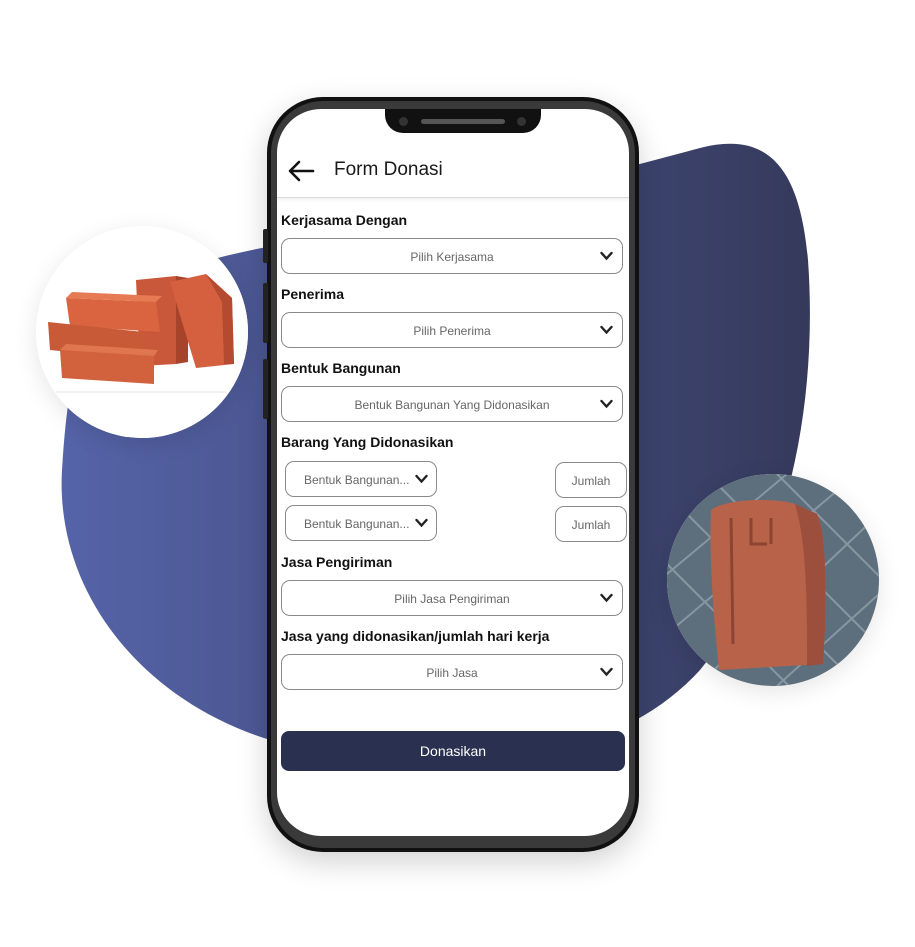 The image size is (915, 947). Describe the element at coordinates (341, 368) in the screenshot. I see `bentuk-bangunan-label: Bentuk Bangunan` at that location.